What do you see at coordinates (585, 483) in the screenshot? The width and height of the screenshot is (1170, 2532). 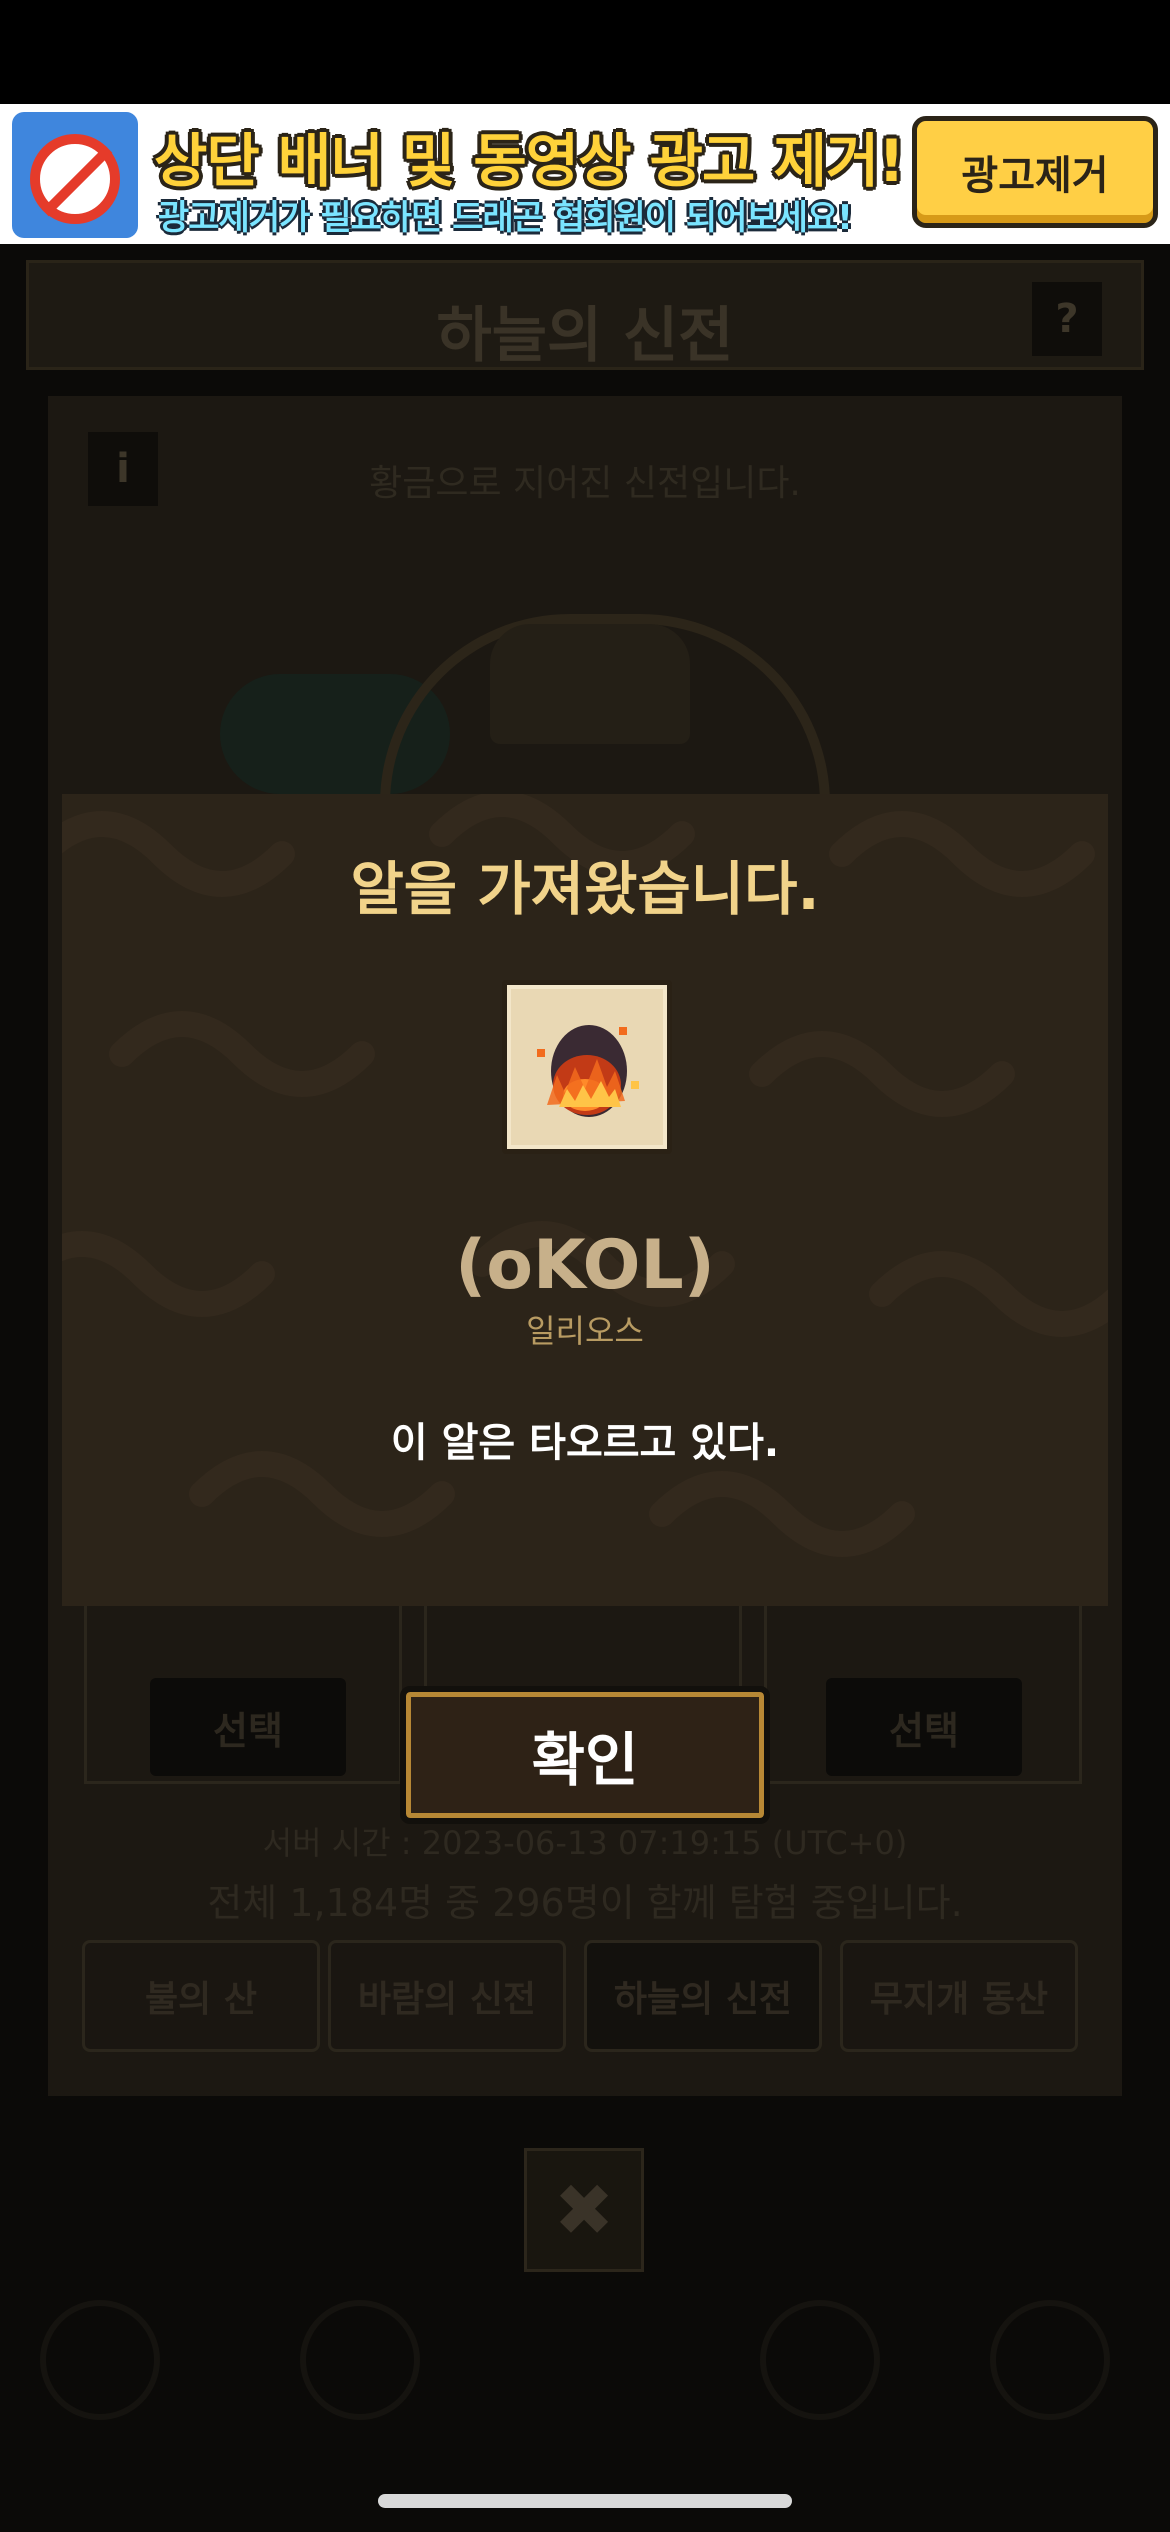 I see `temple-description: 황금으로 지어진 신전입니다.` at bounding box center [585, 483].